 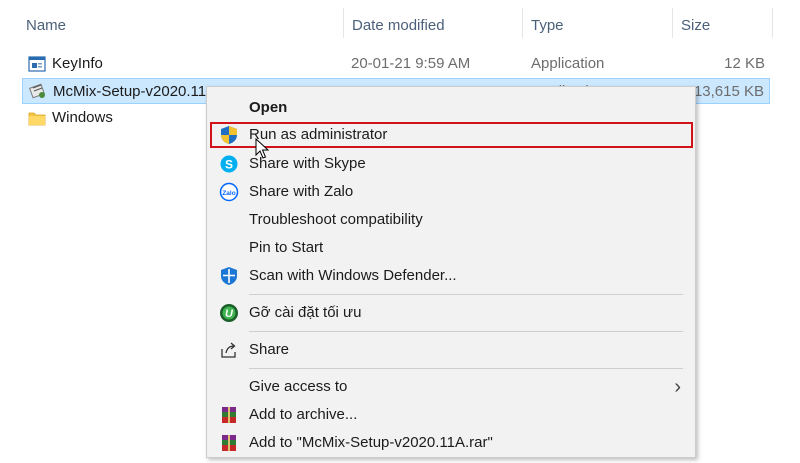 What do you see at coordinates (451, 164) in the screenshot?
I see `menu-item-share-with-skype: S Share with Skype` at bounding box center [451, 164].